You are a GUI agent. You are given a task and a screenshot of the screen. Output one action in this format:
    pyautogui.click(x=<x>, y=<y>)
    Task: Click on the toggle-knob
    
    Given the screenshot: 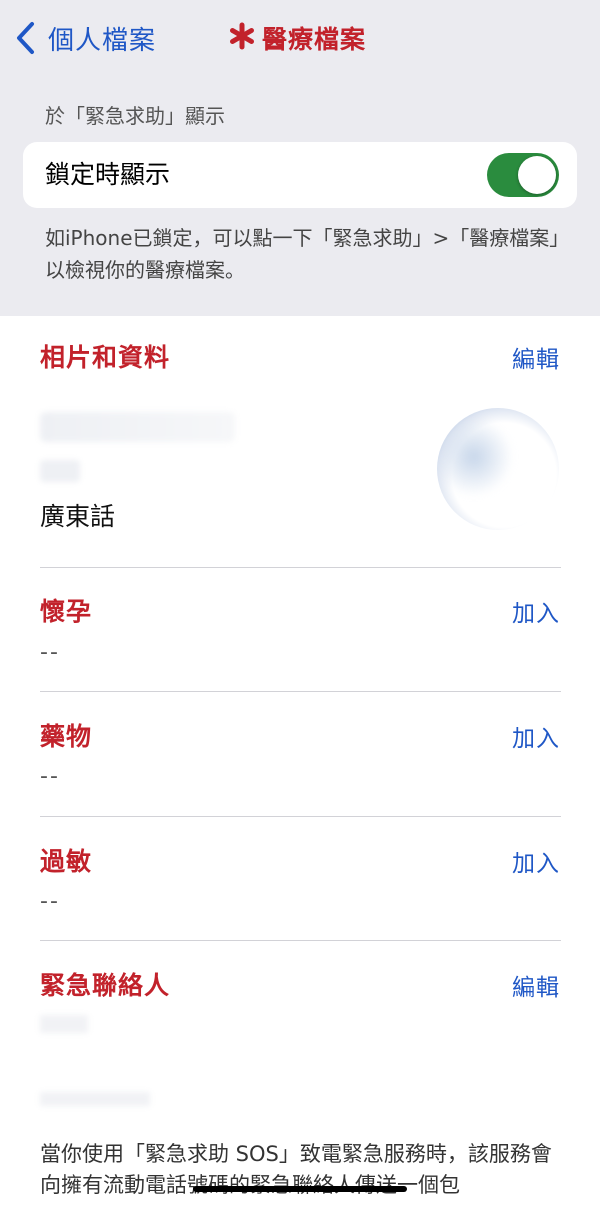 What is the action you would take?
    pyautogui.click(x=537, y=175)
    